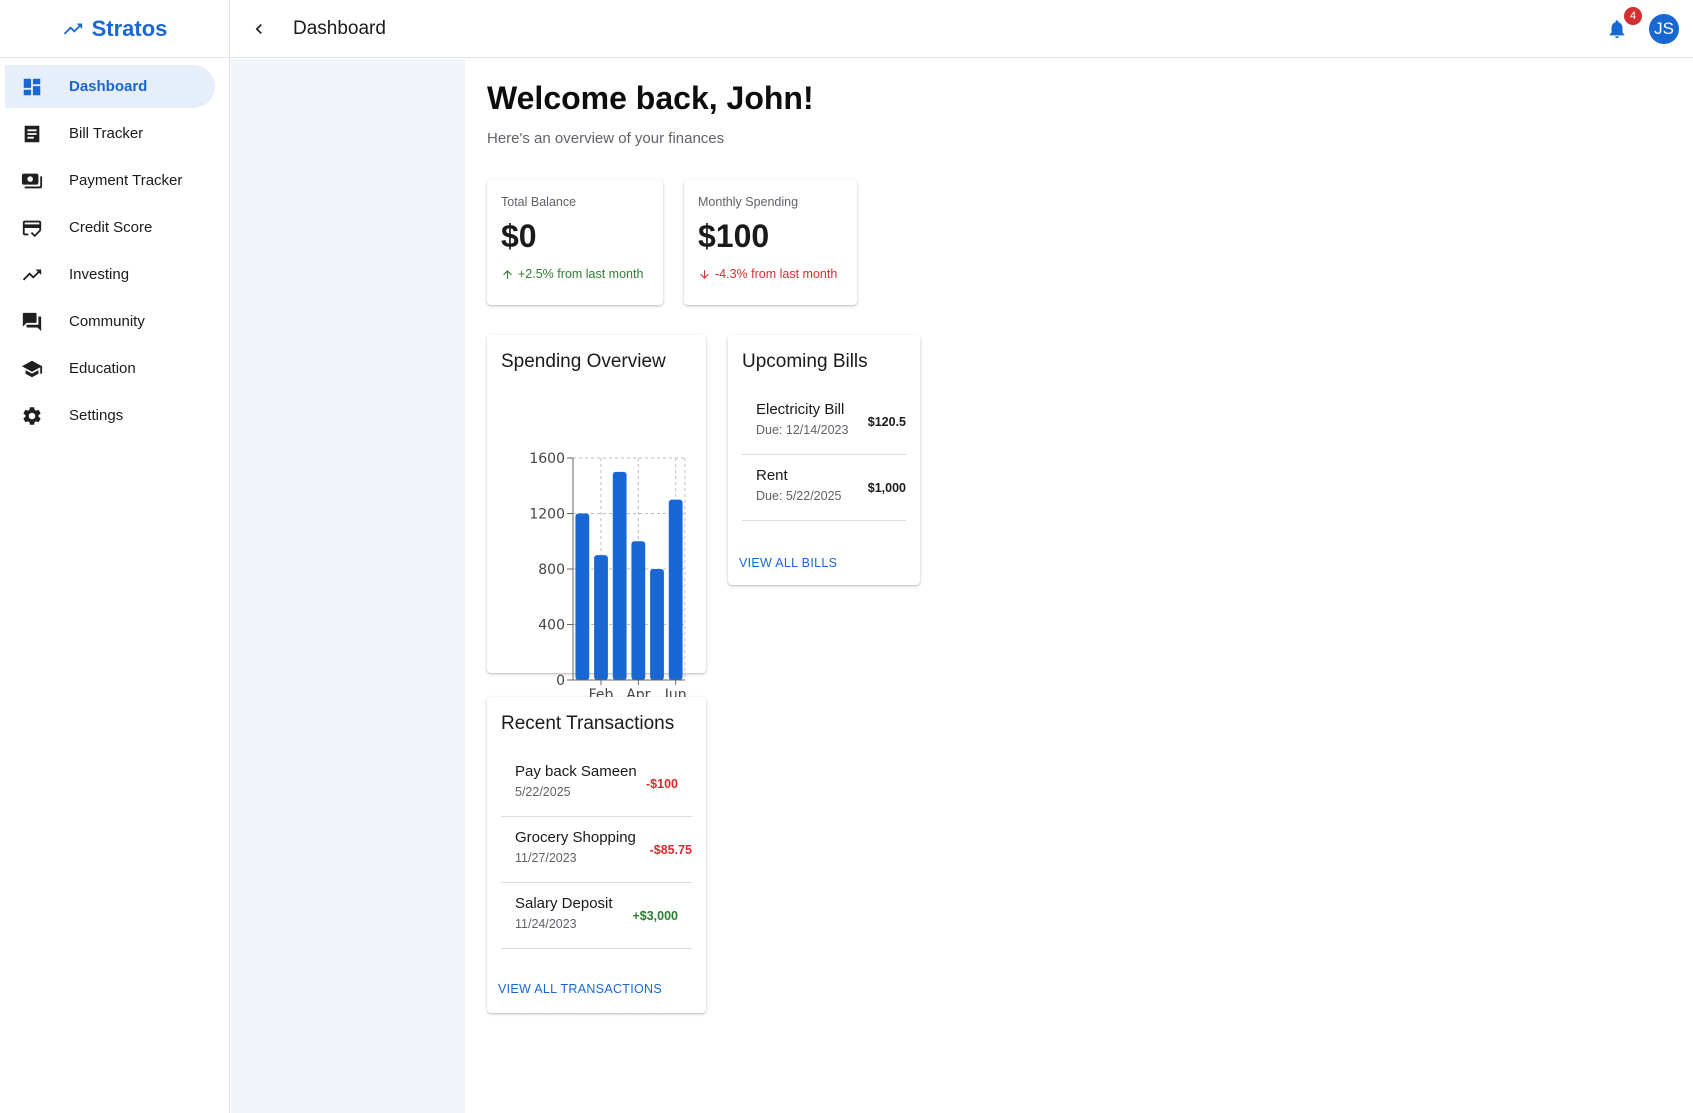 This screenshot has width=1693, height=1113. Describe the element at coordinates (32, 134) in the screenshot. I see `receipt-icon` at that location.